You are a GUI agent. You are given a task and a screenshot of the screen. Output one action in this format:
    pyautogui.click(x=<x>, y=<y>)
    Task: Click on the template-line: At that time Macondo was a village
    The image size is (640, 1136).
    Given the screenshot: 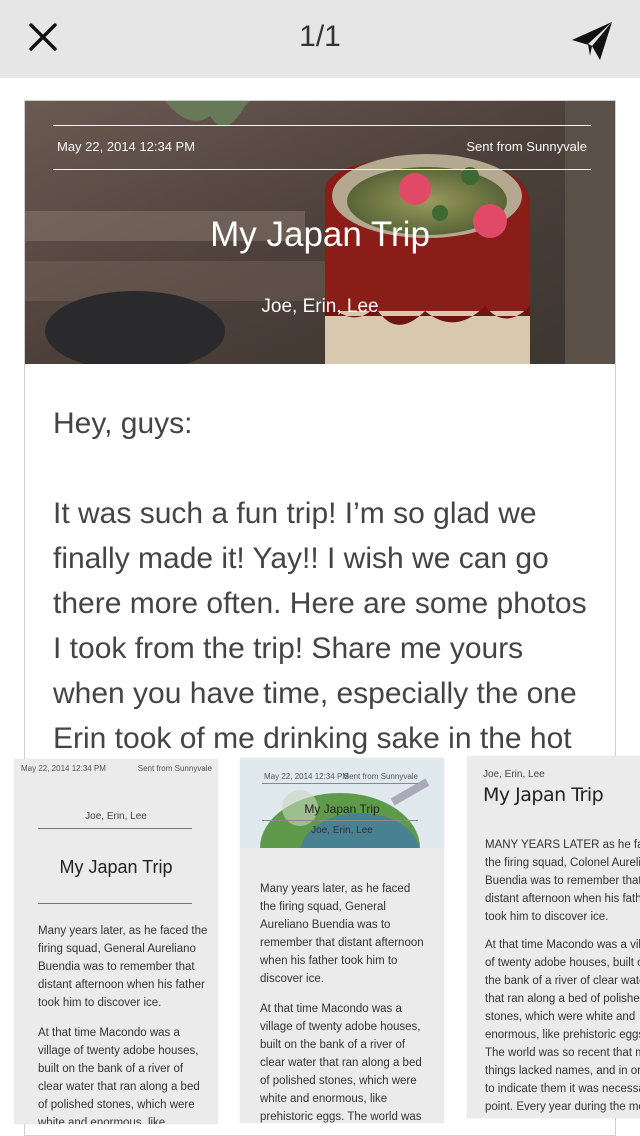 What is the action you would take?
    pyautogui.click(x=562, y=945)
    